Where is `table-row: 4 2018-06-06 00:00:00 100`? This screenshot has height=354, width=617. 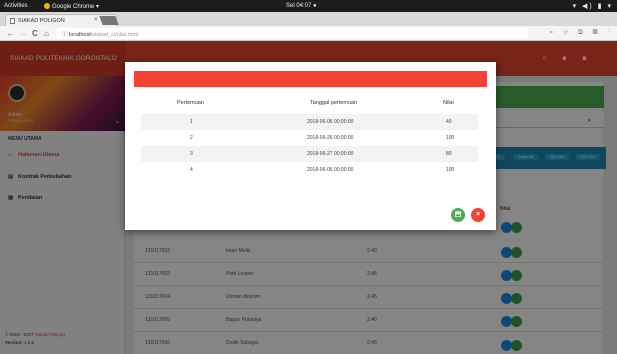
table-row: 4 2018-06-06 00:00:00 100 is located at coordinates (309, 170).